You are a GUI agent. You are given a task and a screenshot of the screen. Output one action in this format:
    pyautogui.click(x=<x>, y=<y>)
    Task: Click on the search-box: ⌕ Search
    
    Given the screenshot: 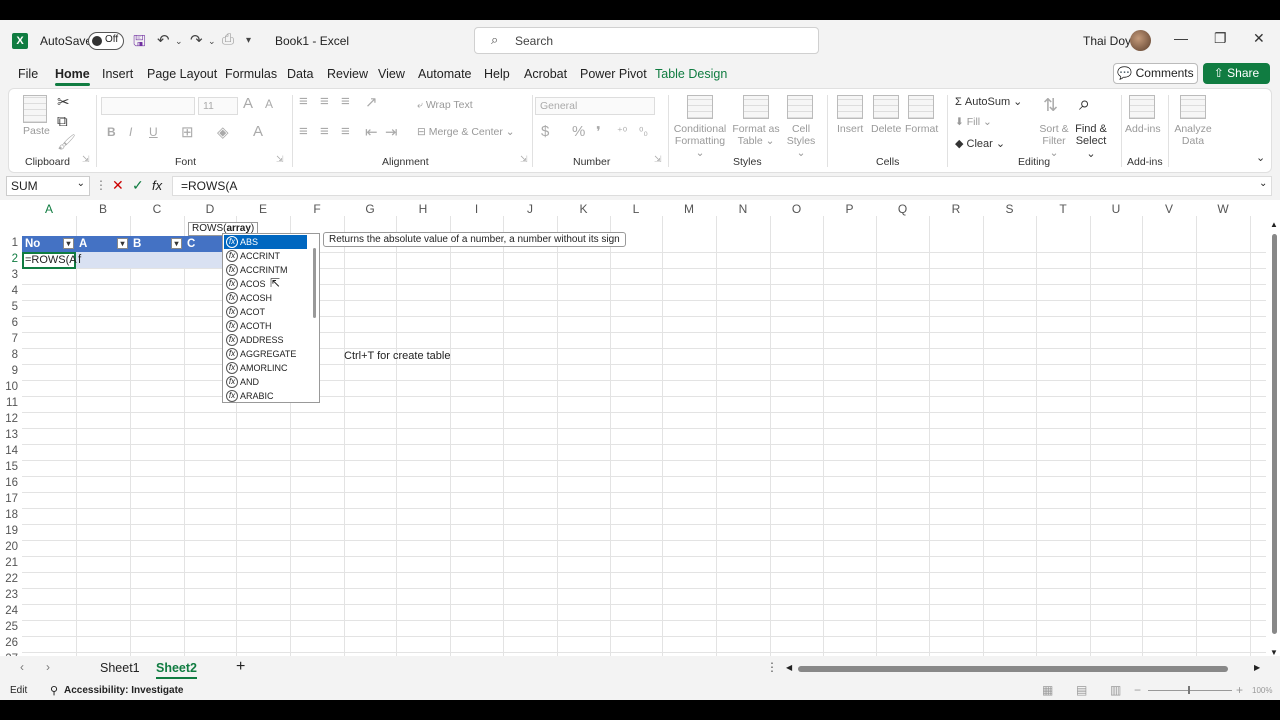 What is the action you would take?
    pyautogui.click(x=646, y=40)
    